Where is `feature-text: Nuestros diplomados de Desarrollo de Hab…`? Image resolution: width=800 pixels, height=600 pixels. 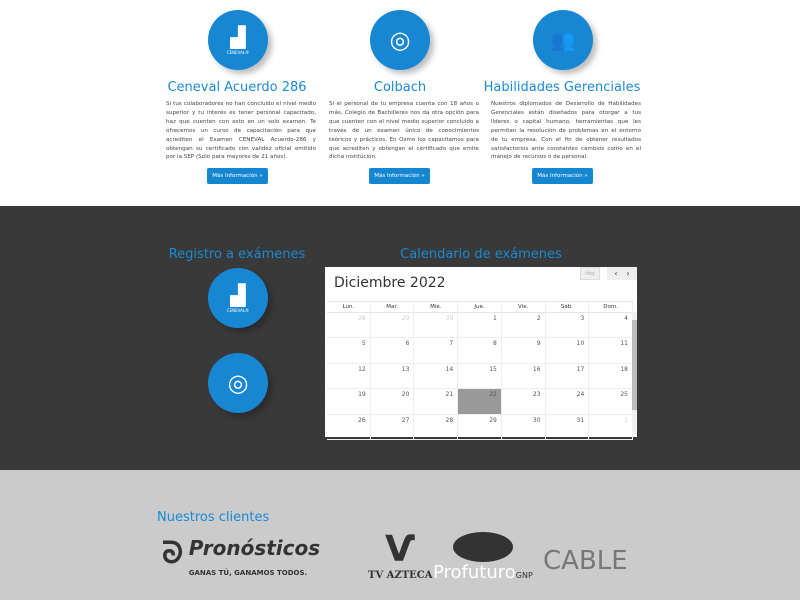 feature-text: Nuestros diplomados de Desarrollo de Hab… is located at coordinates (566, 131).